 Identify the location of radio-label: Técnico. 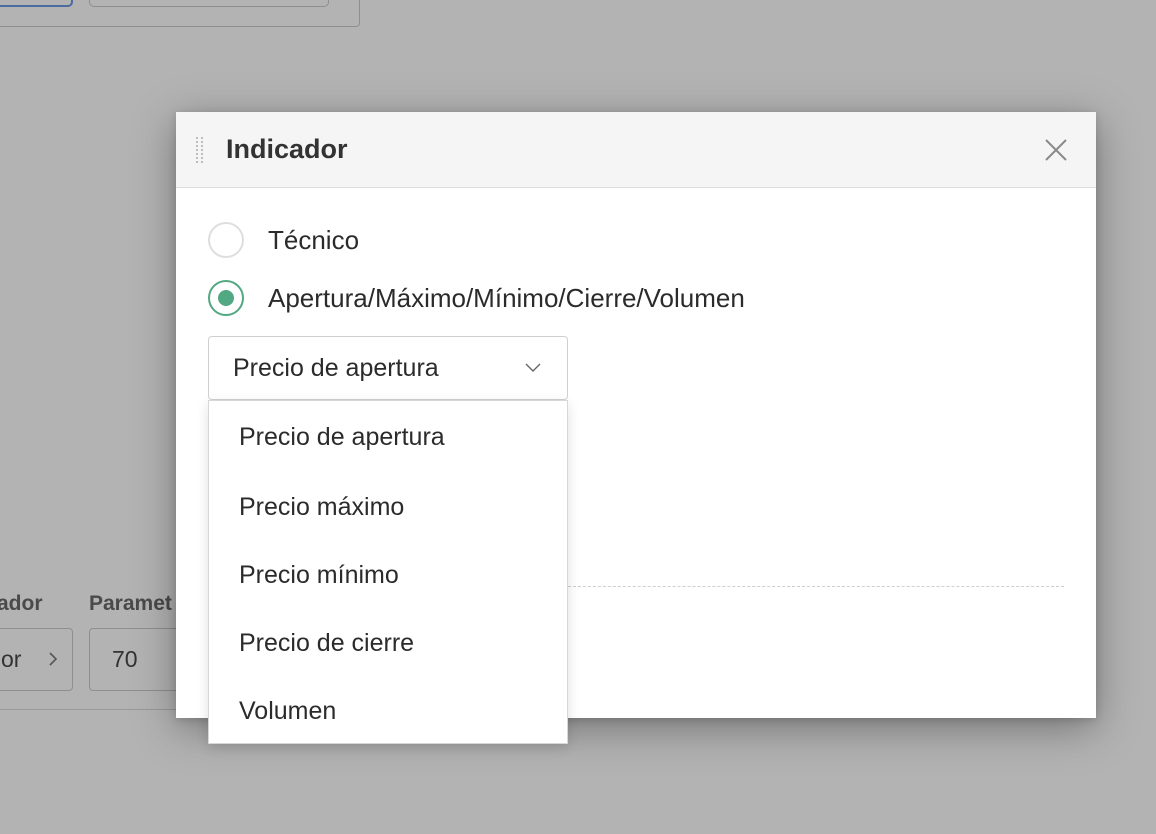
(314, 239).